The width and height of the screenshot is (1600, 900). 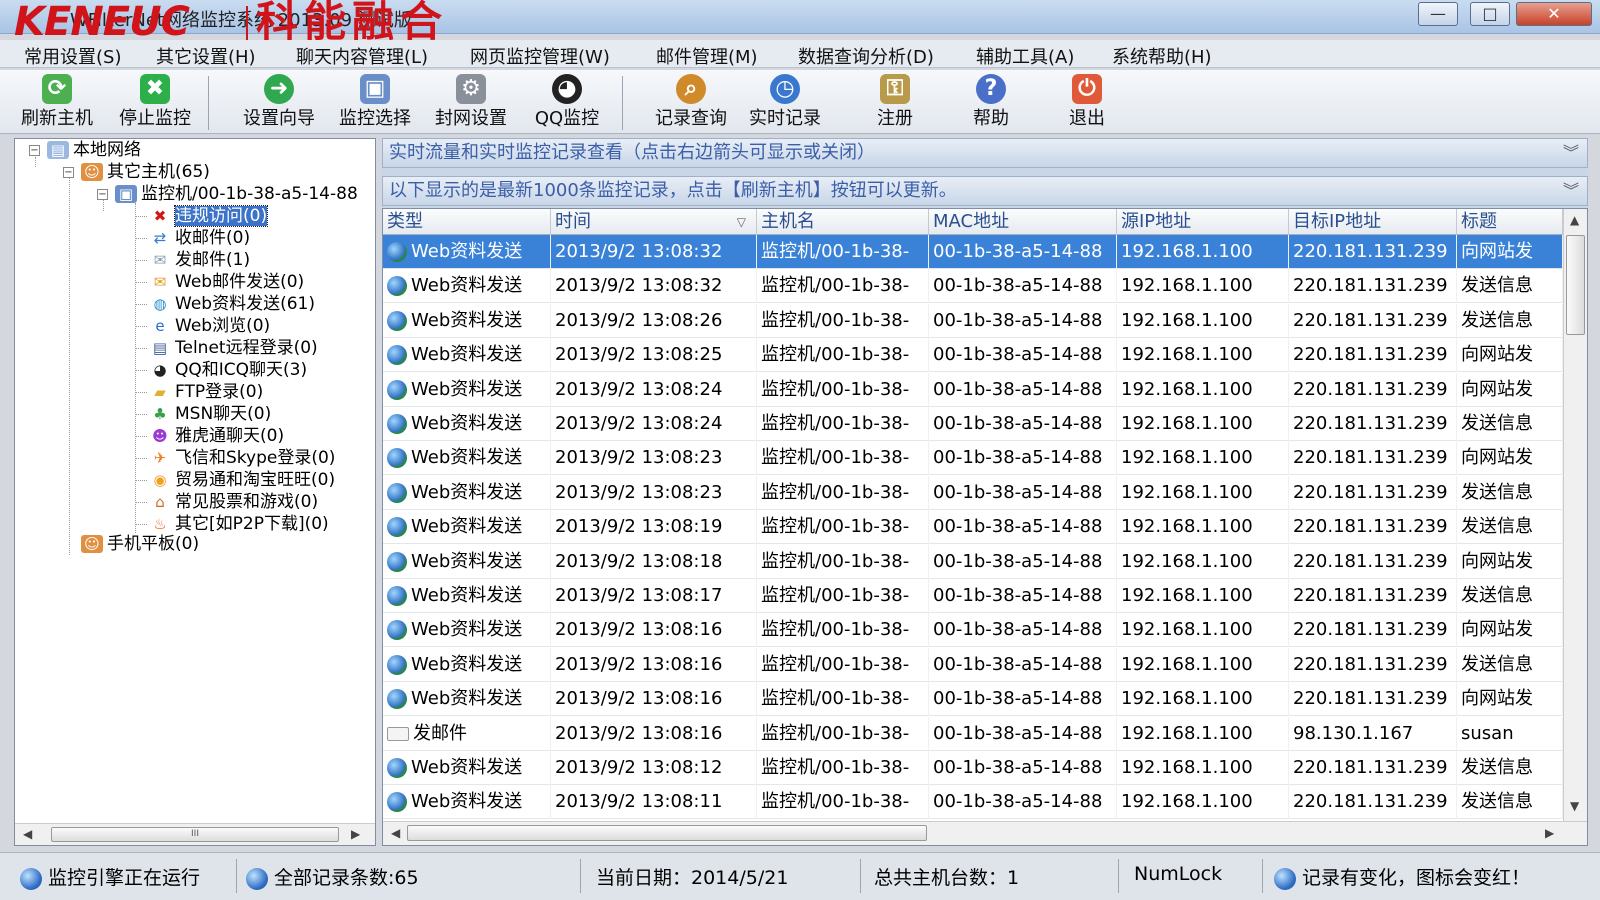 What do you see at coordinates (1438, 14) in the screenshot?
I see `minimize-button: —` at bounding box center [1438, 14].